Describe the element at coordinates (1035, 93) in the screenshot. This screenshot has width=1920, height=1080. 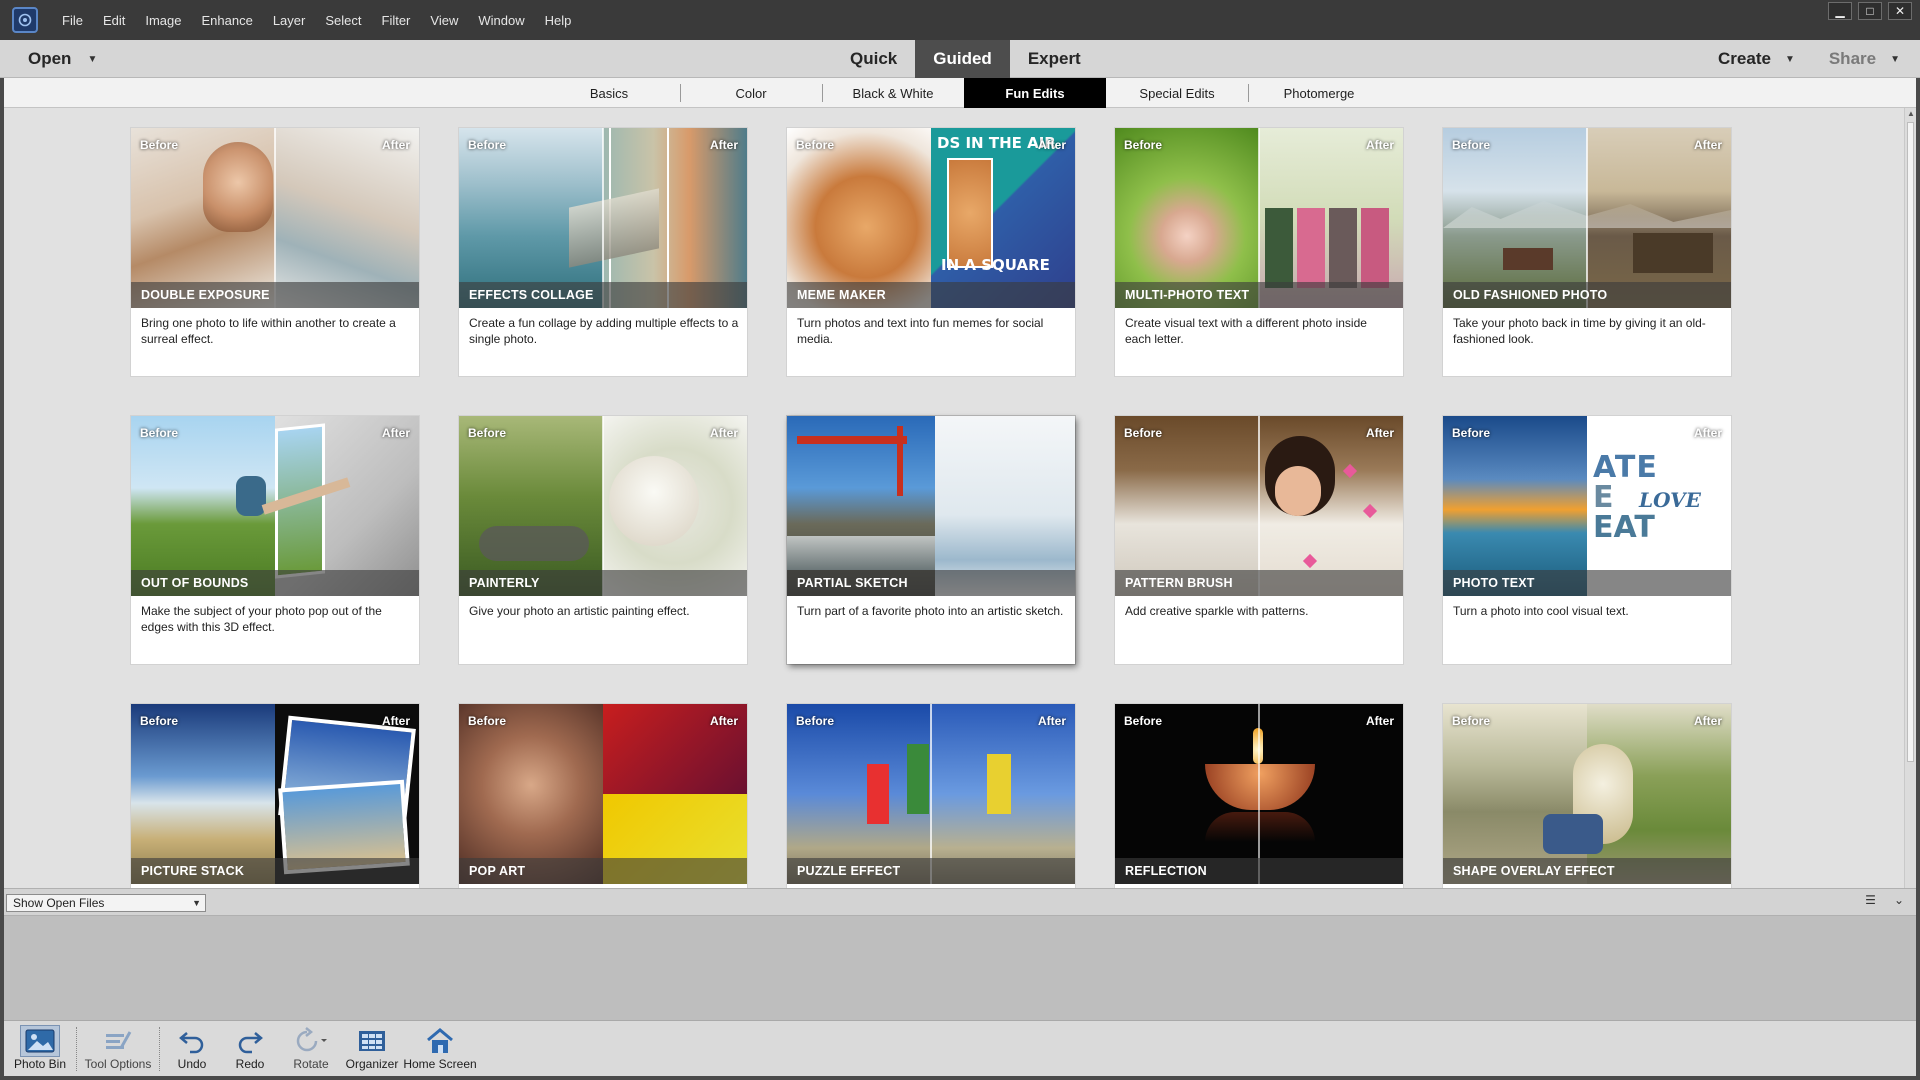
I see `tab-fun-edits: Fun Edits` at that location.